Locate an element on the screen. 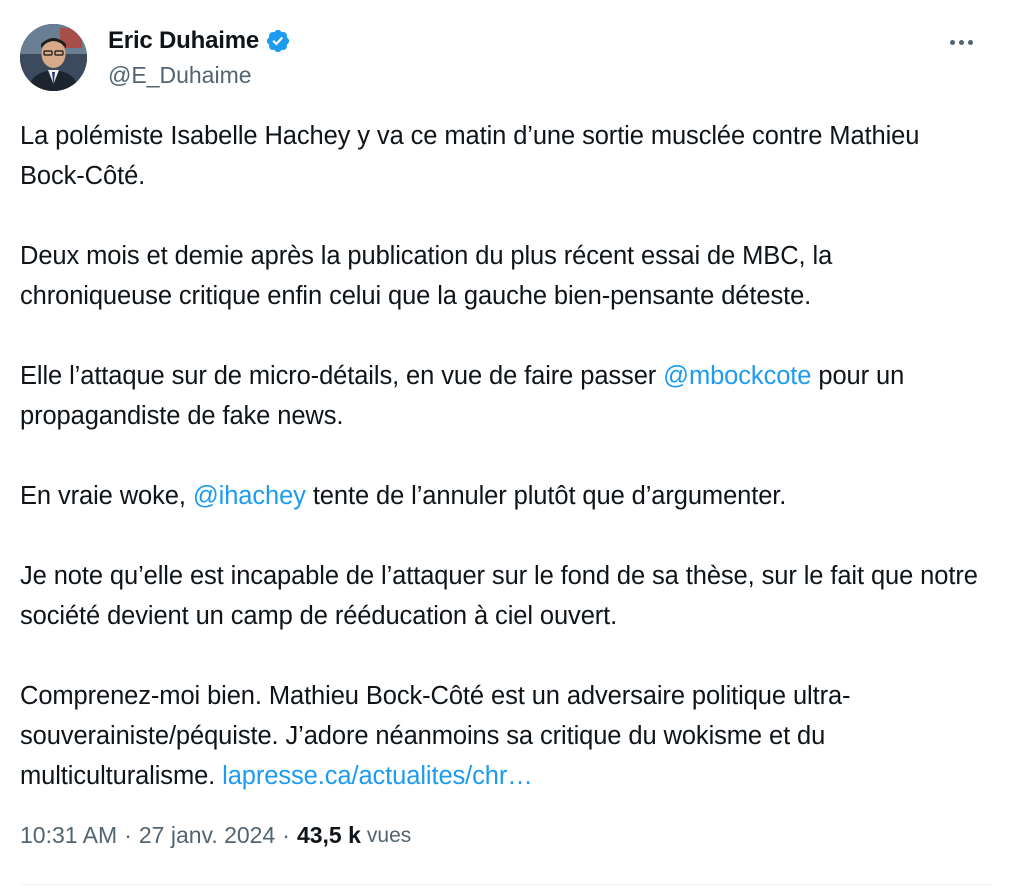  views-count: 43,5 k is located at coordinates (329, 835).